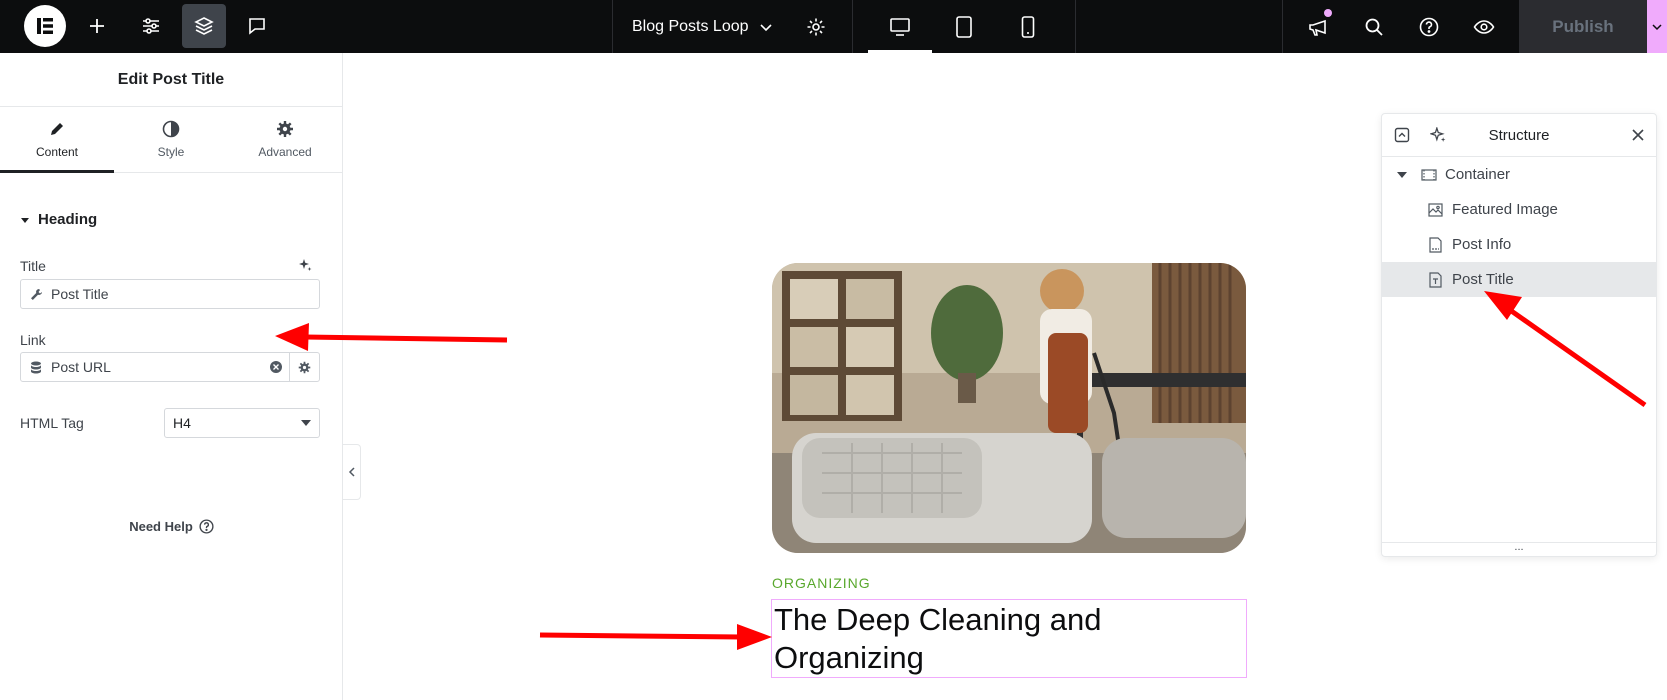 The width and height of the screenshot is (1667, 700). I want to click on plus-icon, so click(97, 26).